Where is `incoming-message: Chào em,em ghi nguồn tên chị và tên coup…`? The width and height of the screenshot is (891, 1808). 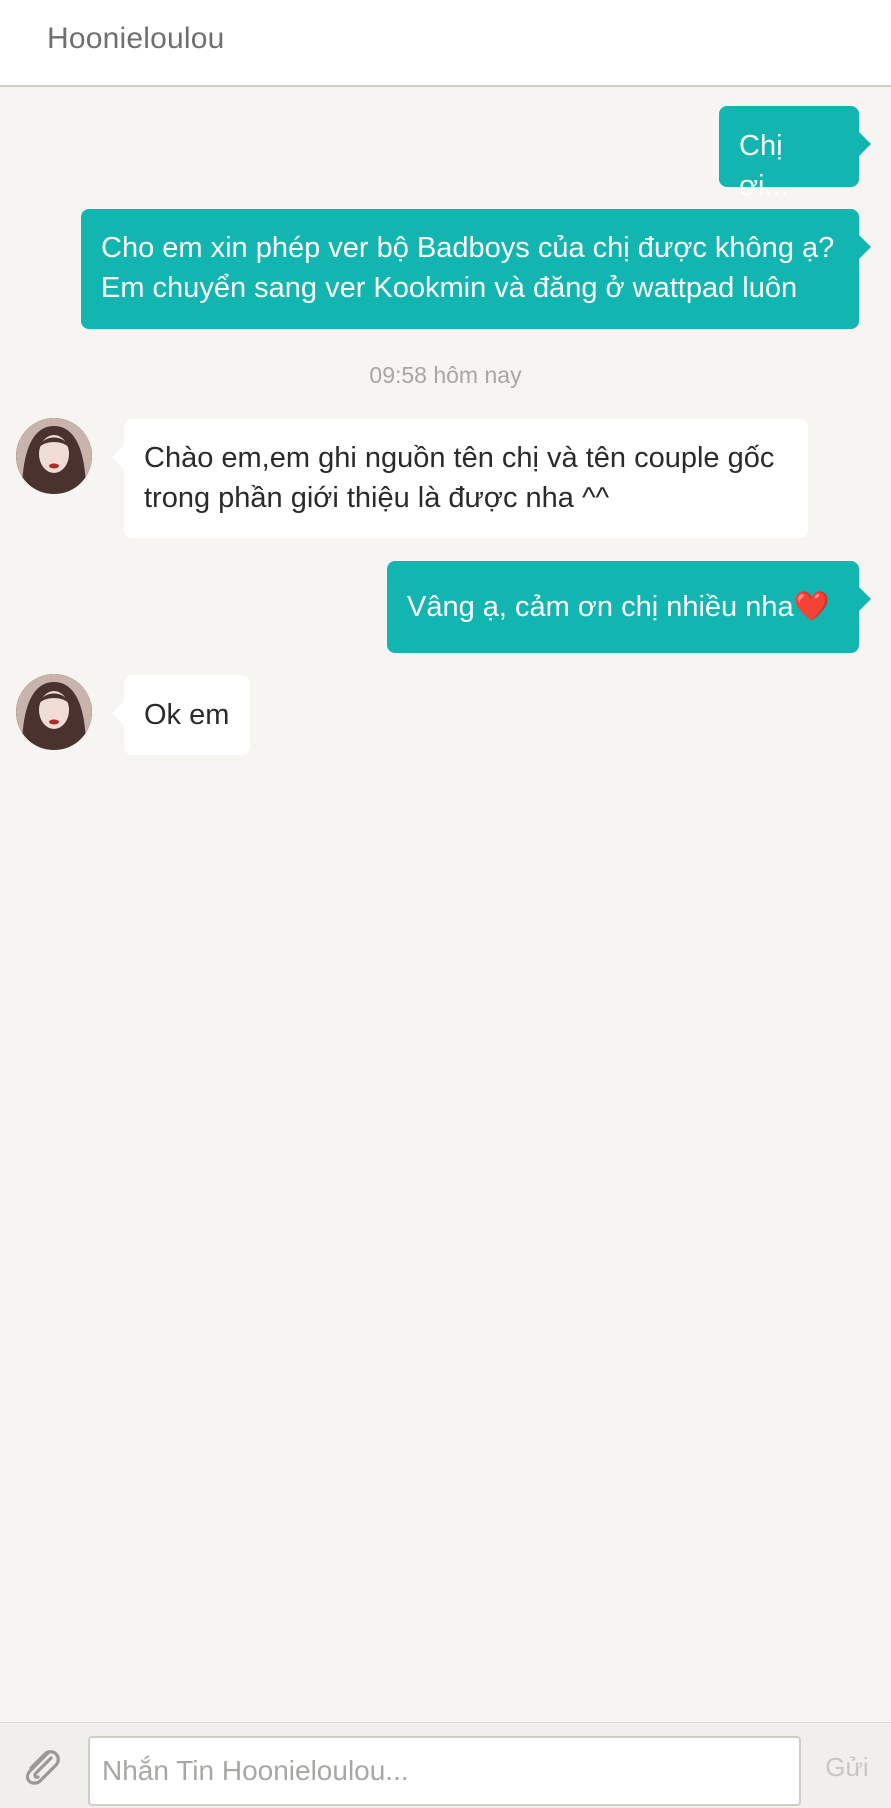 incoming-message: Chào em,em ghi nguồn tên chị và tên coup… is located at coordinates (460, 478).